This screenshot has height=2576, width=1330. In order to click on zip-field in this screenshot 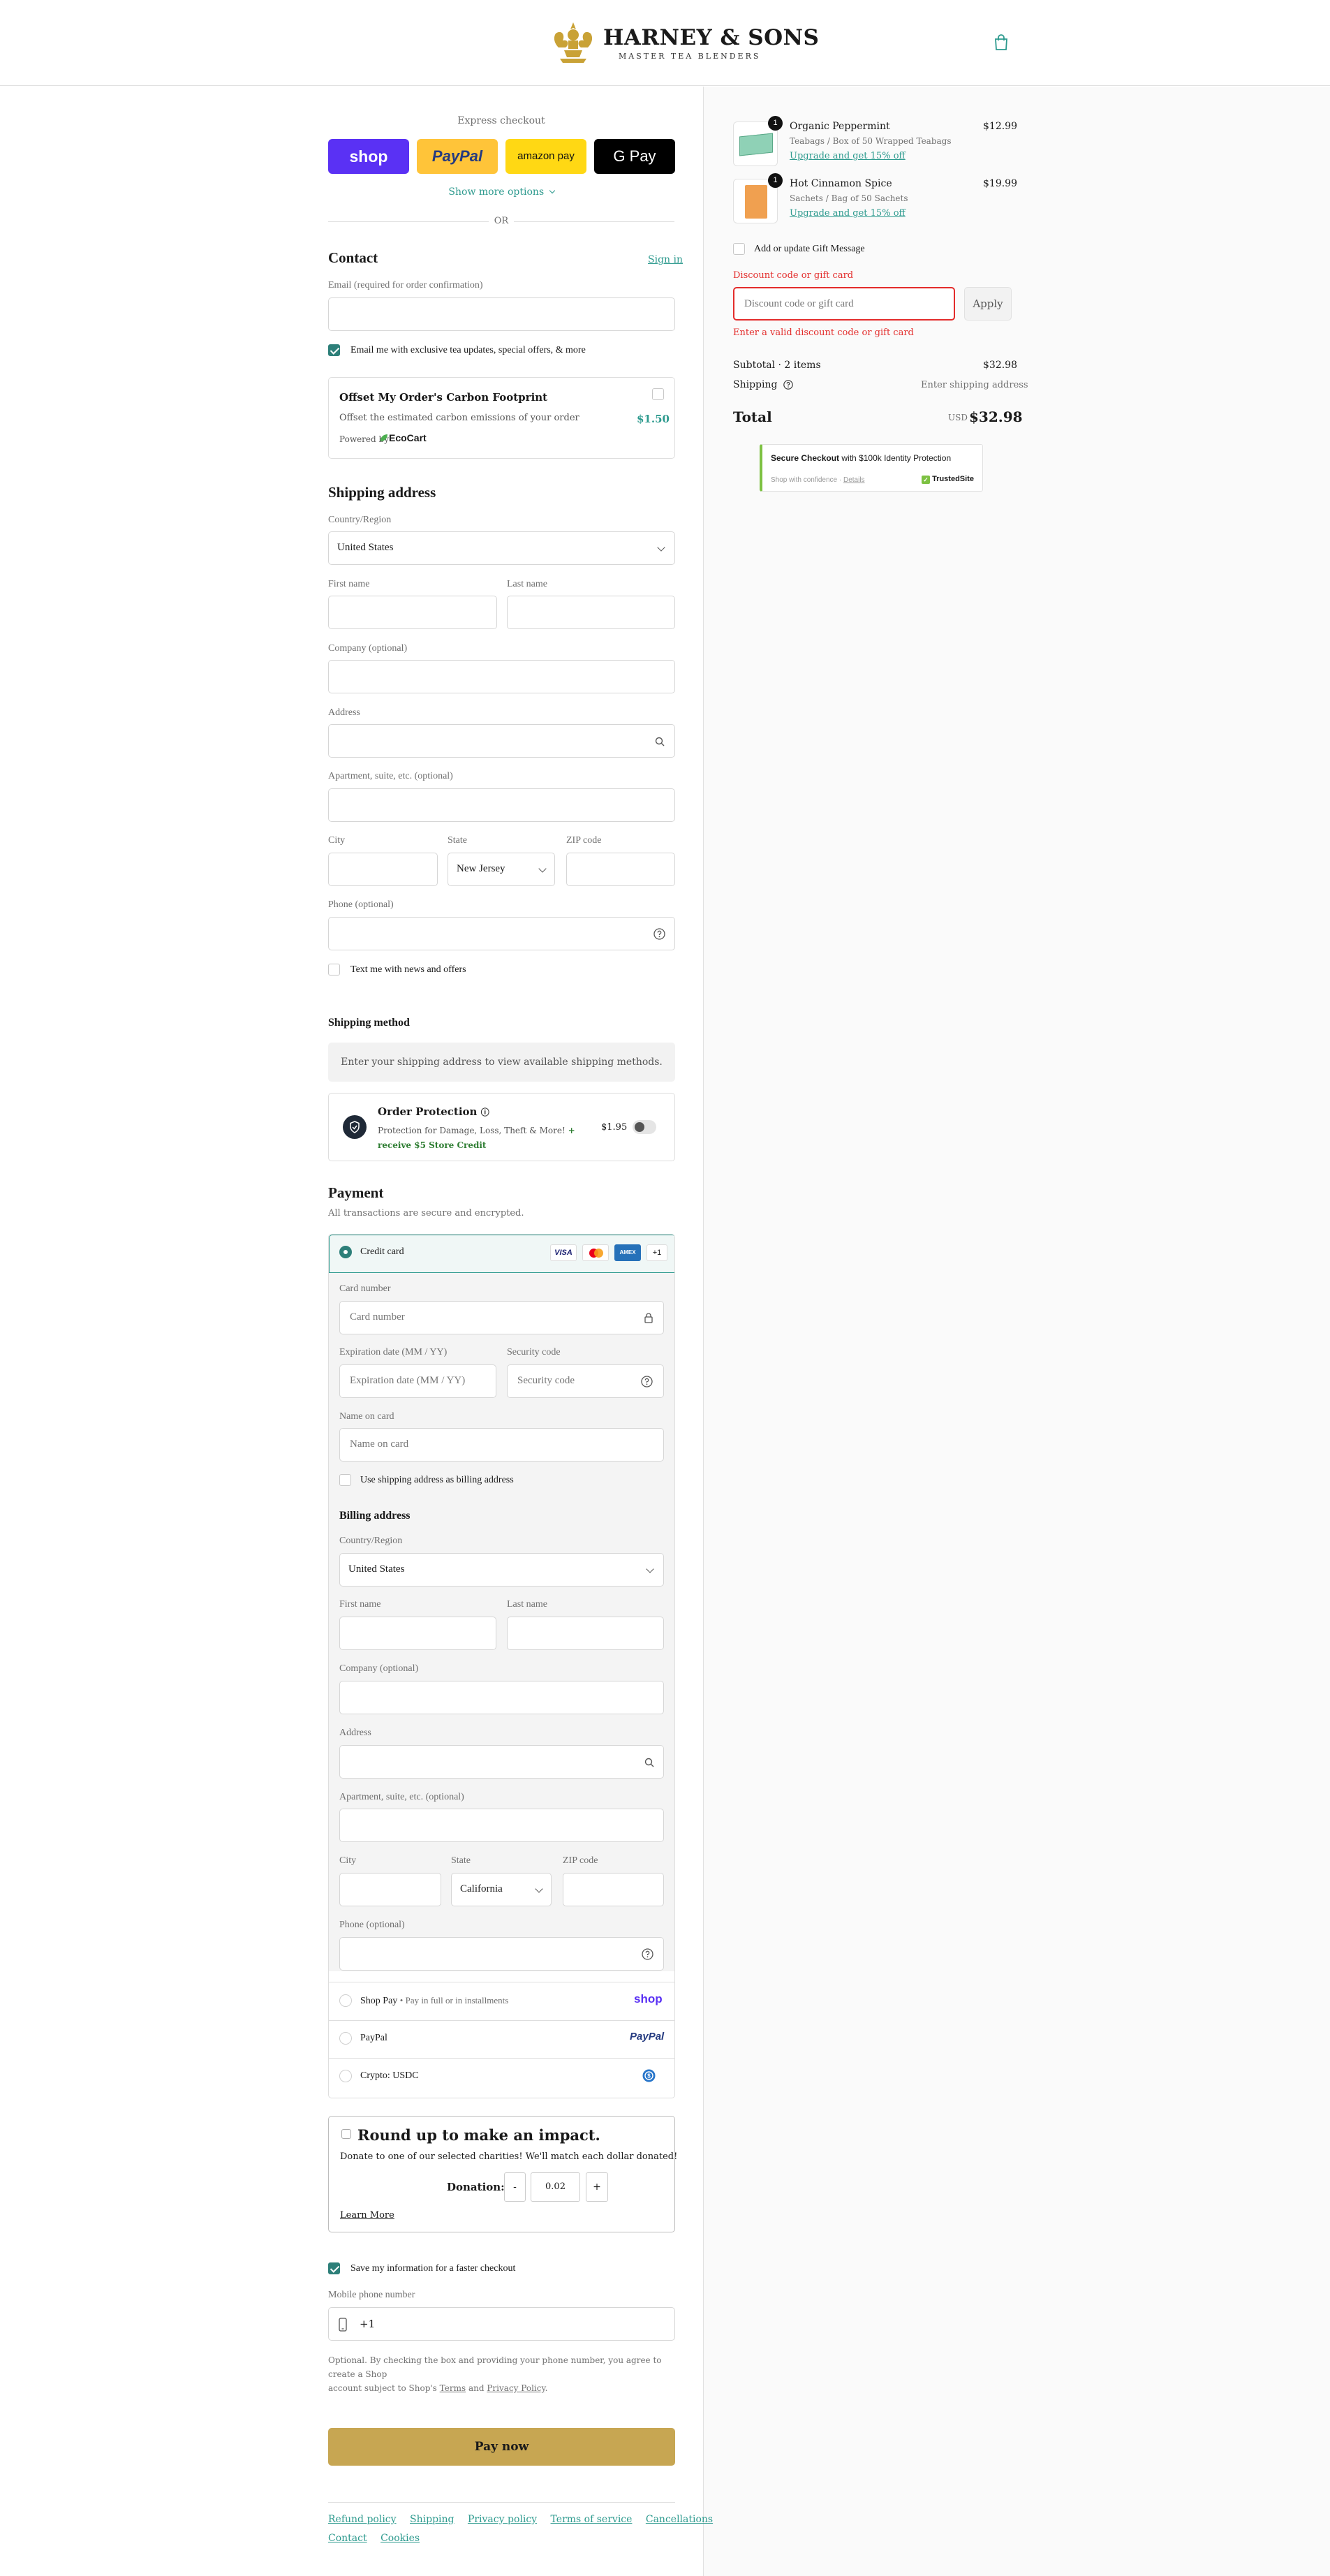, I will do `click(620, 869)`.